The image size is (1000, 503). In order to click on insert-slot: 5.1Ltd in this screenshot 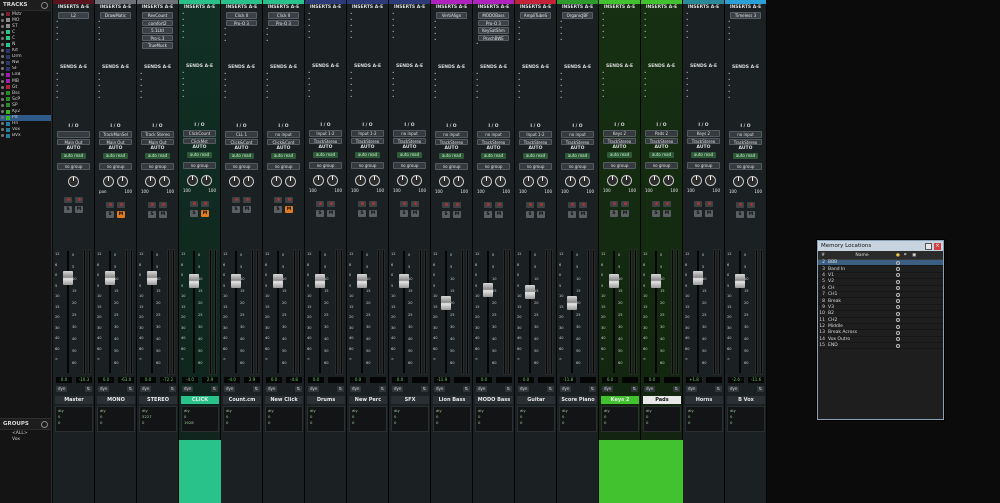, I will do `click(157, 30)`.